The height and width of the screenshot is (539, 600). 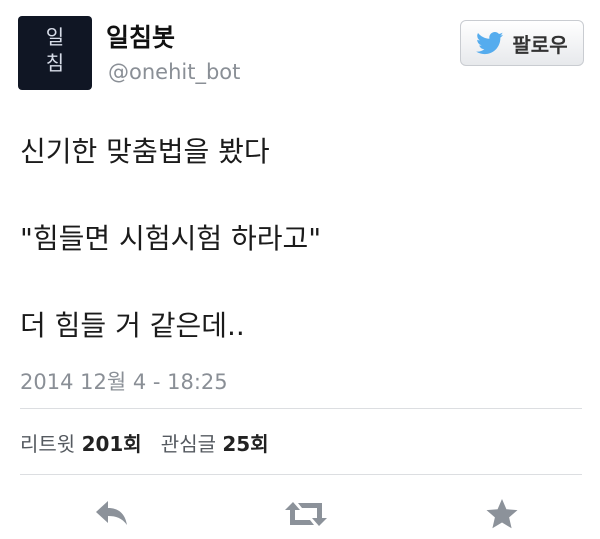 I want to click on follow-label: 팔로우, so click(x=540, y=44).